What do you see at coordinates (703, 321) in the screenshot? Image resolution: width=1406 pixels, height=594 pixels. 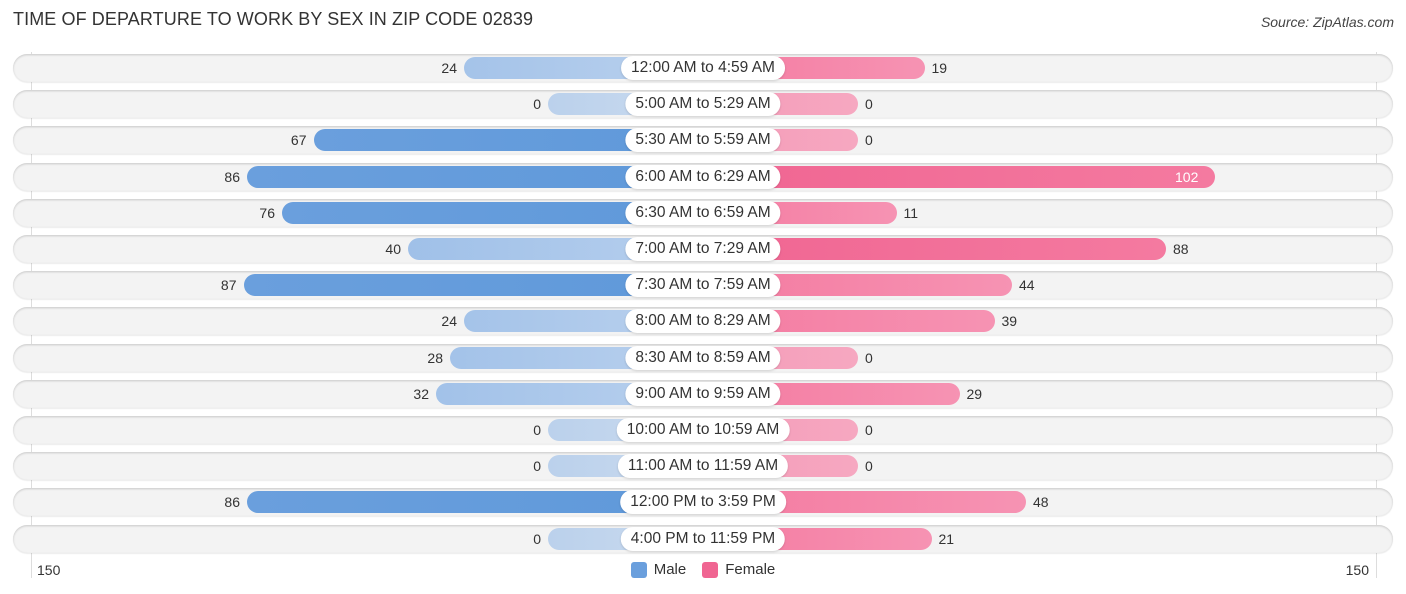 I see `category-label: 8:00 AM to 8:29 AM` at bounding box center [703, 321].